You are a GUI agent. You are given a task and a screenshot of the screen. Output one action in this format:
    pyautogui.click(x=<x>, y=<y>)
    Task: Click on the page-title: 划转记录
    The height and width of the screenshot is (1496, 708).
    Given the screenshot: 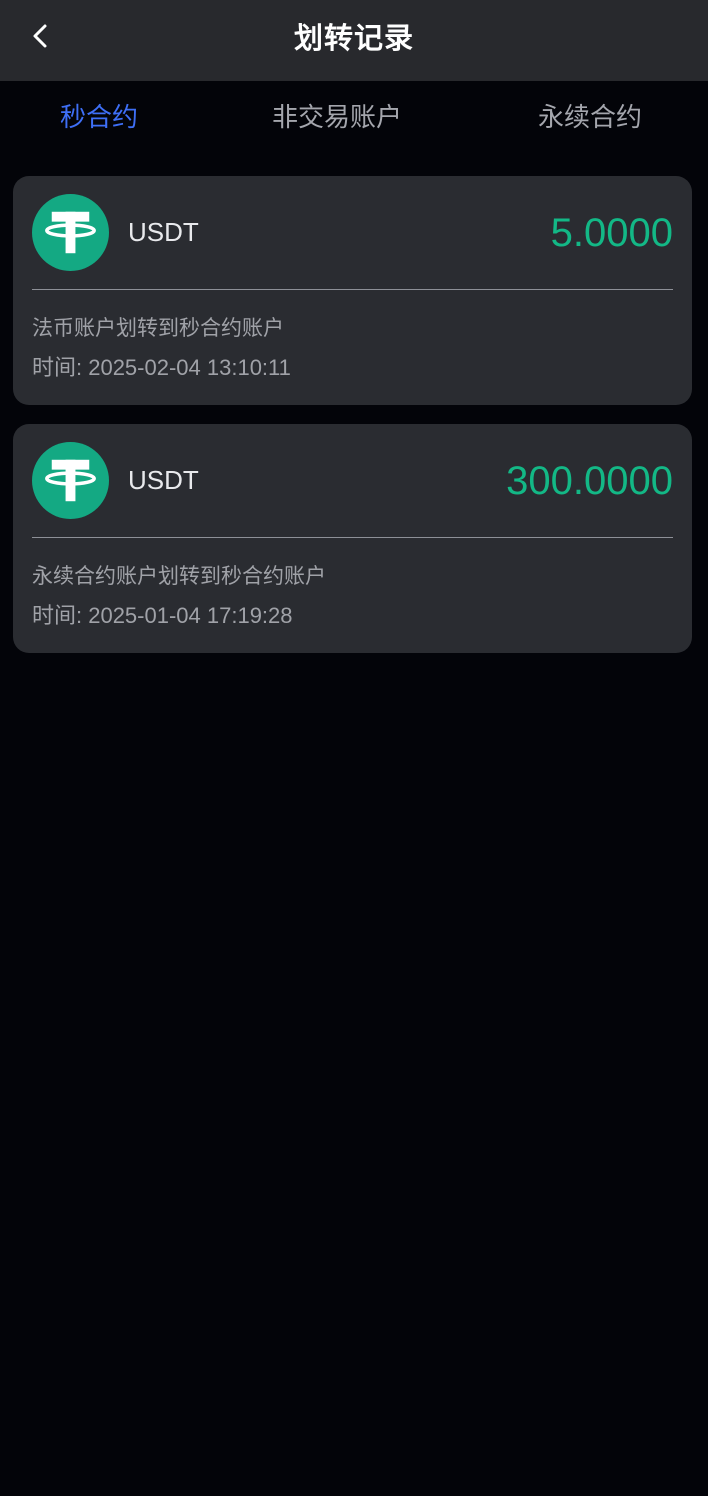 What is the action you would take?
    pyautogui.click(x=353, y=38)
    